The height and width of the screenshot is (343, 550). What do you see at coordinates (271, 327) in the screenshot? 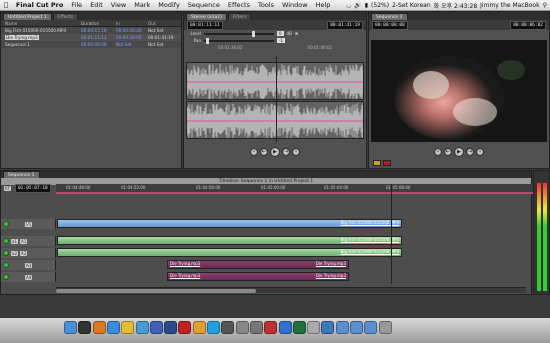
I see `calendar-icon` at bounding box center [271, 327].